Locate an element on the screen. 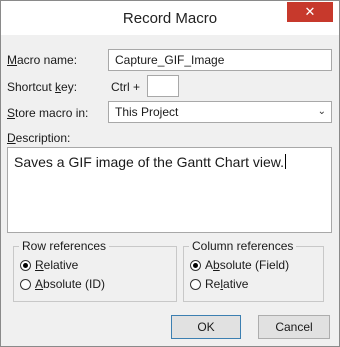 The height and width of the screenshot is (347, 340). row-references-title: Row references is located at coordinates (64, 246).